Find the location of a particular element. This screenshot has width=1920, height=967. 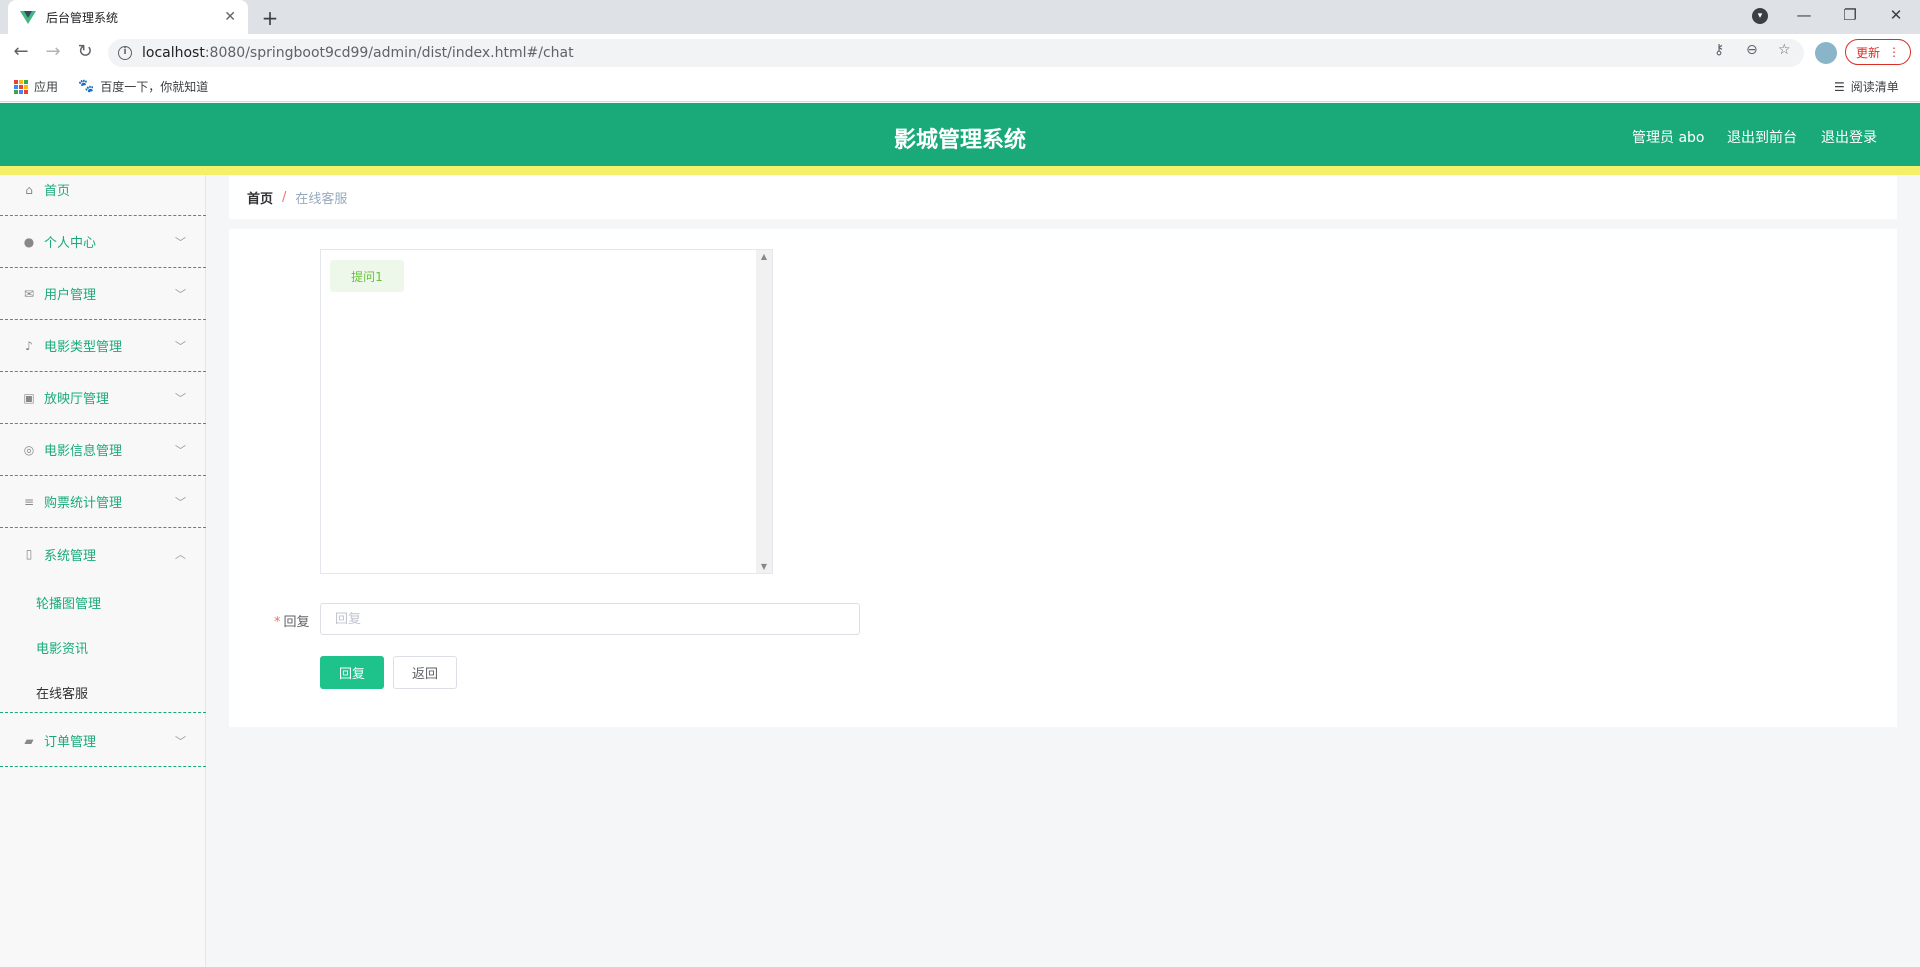

chat-message-list: 提问1 ▲ ▼ is located at coordinates (546, 411).